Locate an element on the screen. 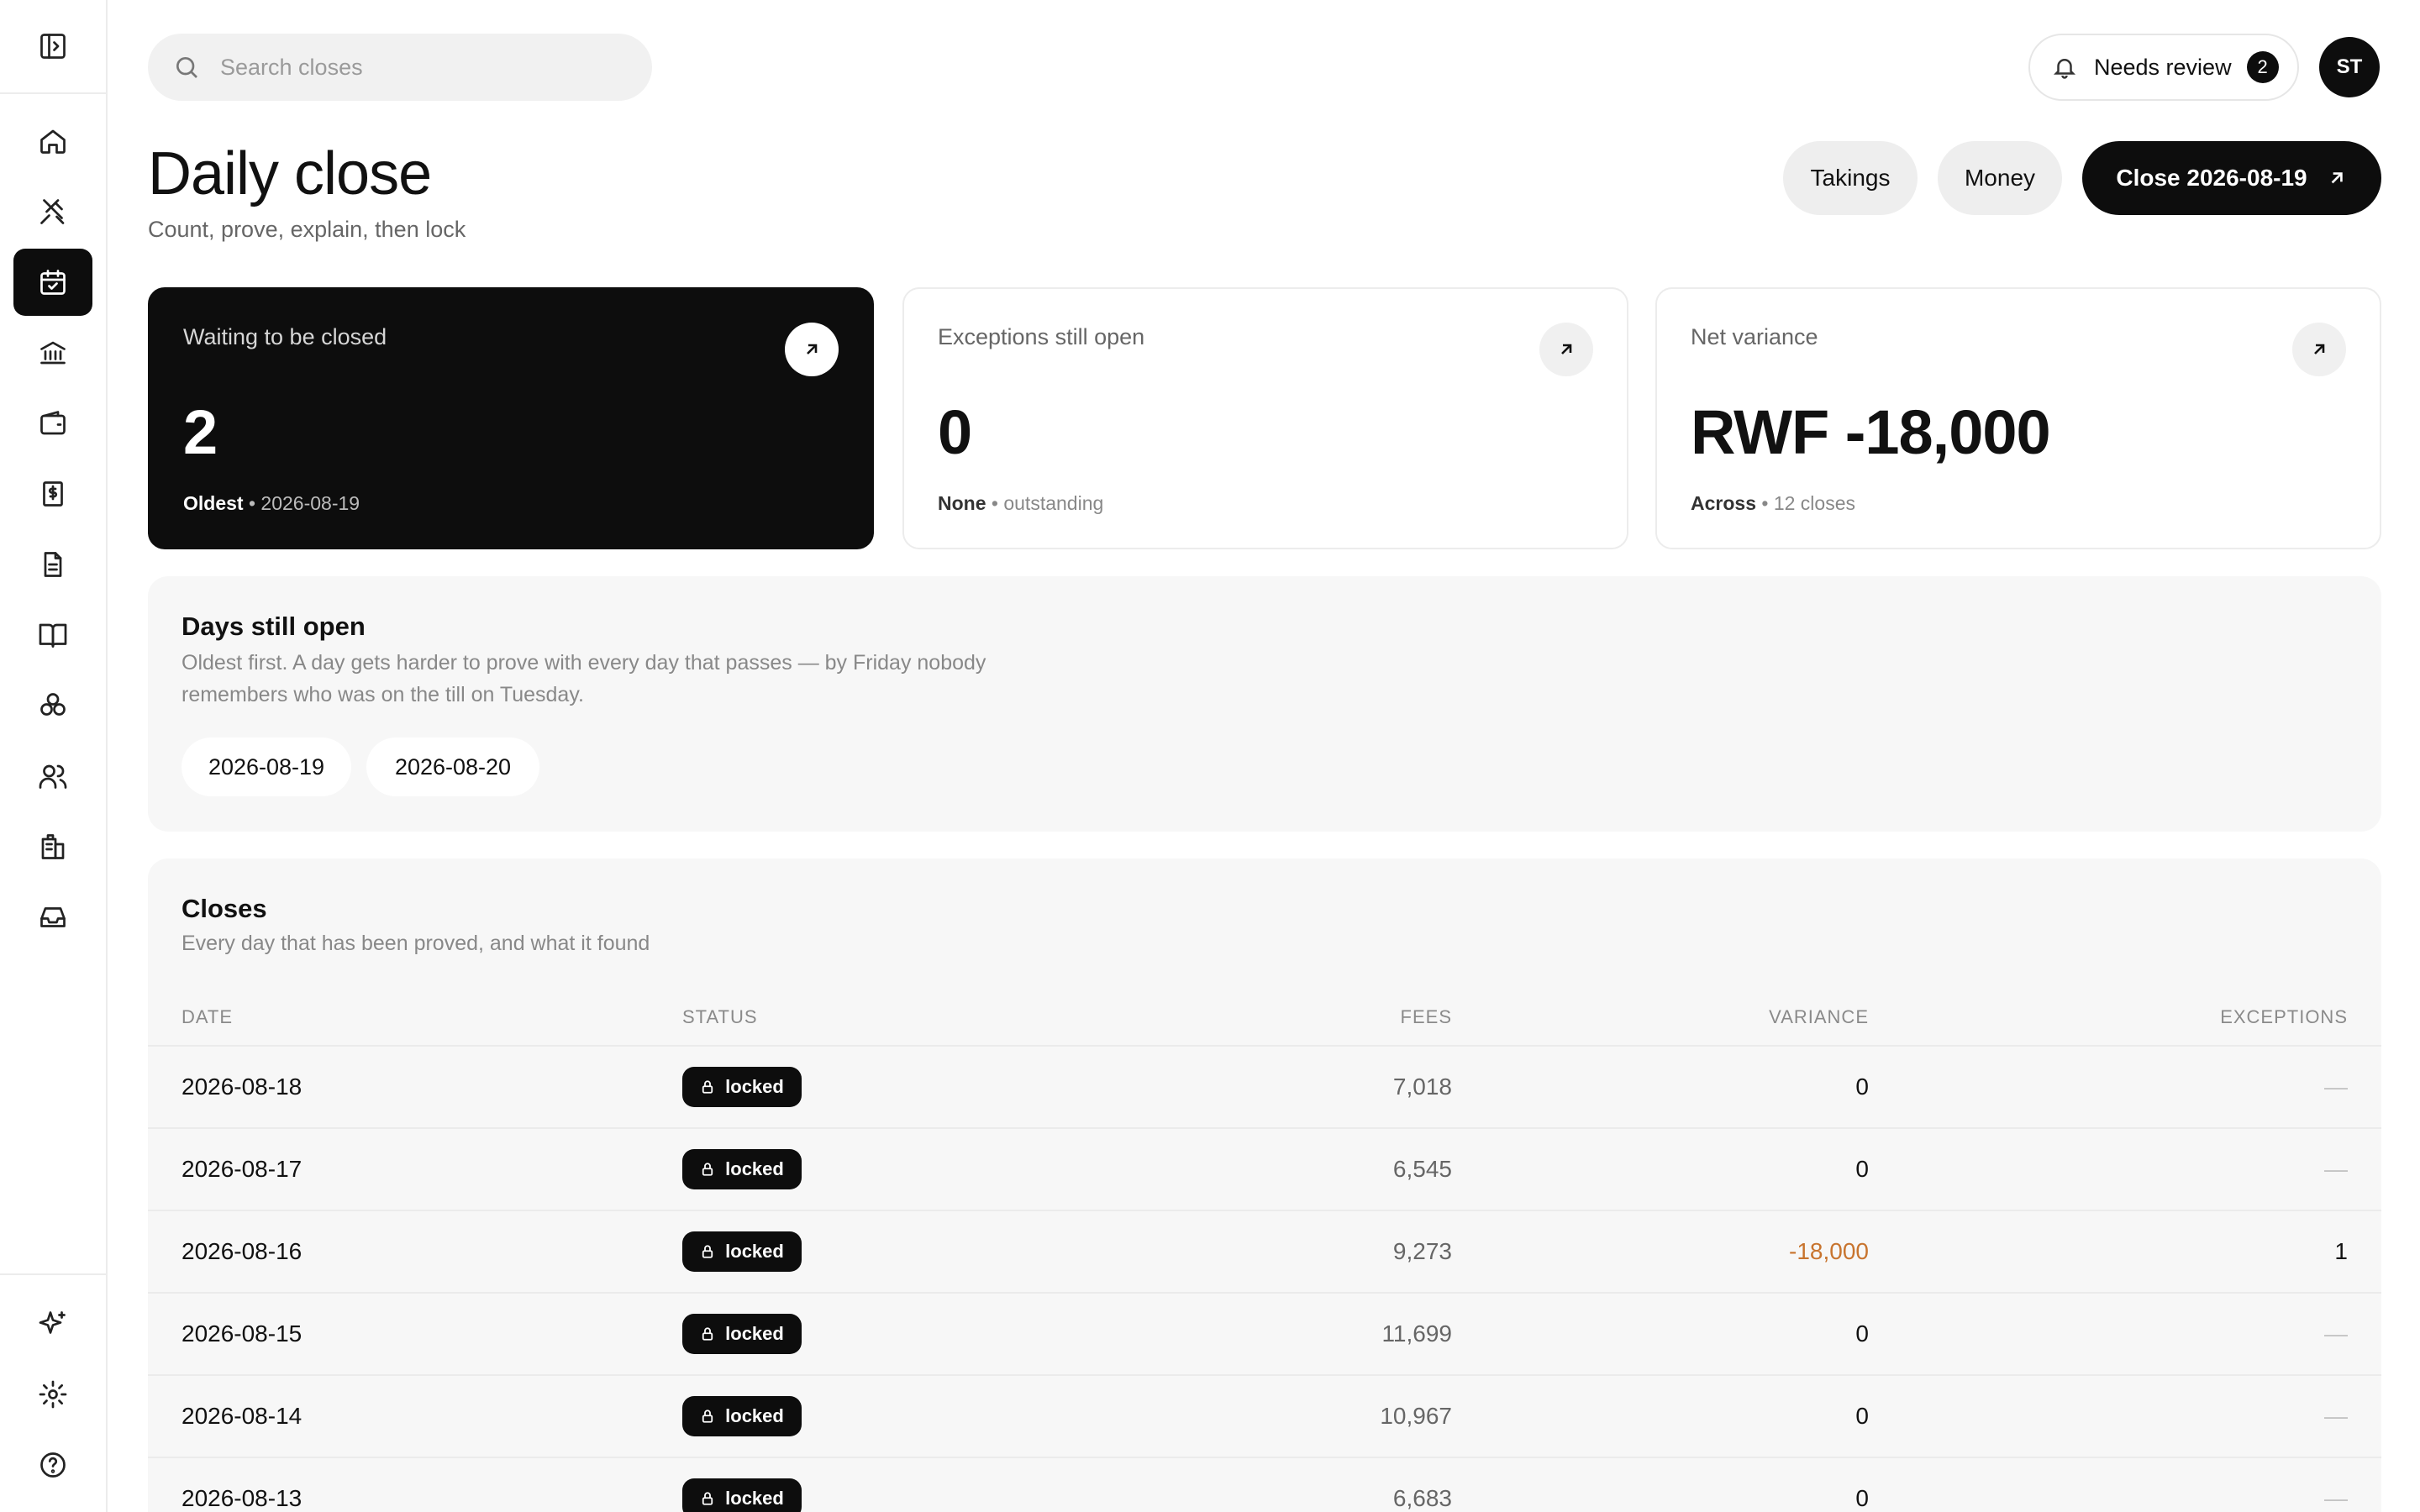  stat-card-label: Net variance is located at coordinates (1754, 336).